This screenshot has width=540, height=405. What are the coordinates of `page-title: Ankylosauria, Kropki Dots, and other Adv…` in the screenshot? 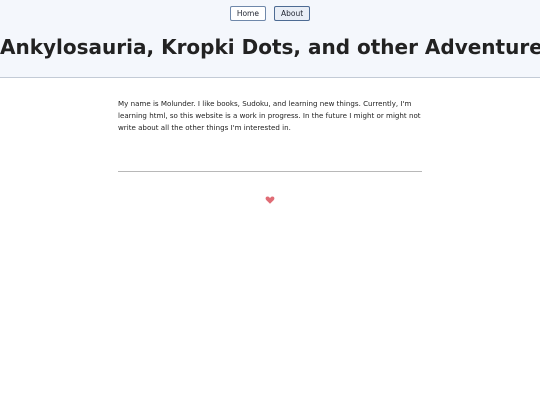 It's located at (270, 47).